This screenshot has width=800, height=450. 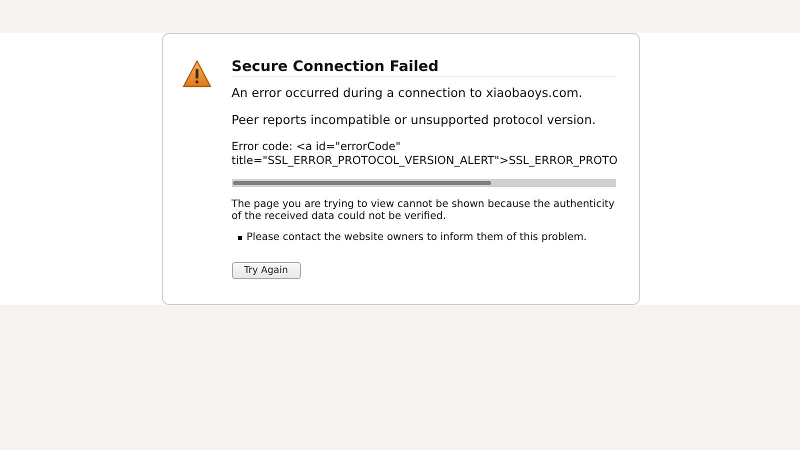 I want to click on try-again-button: Try Again, so click(x=266, y=270).